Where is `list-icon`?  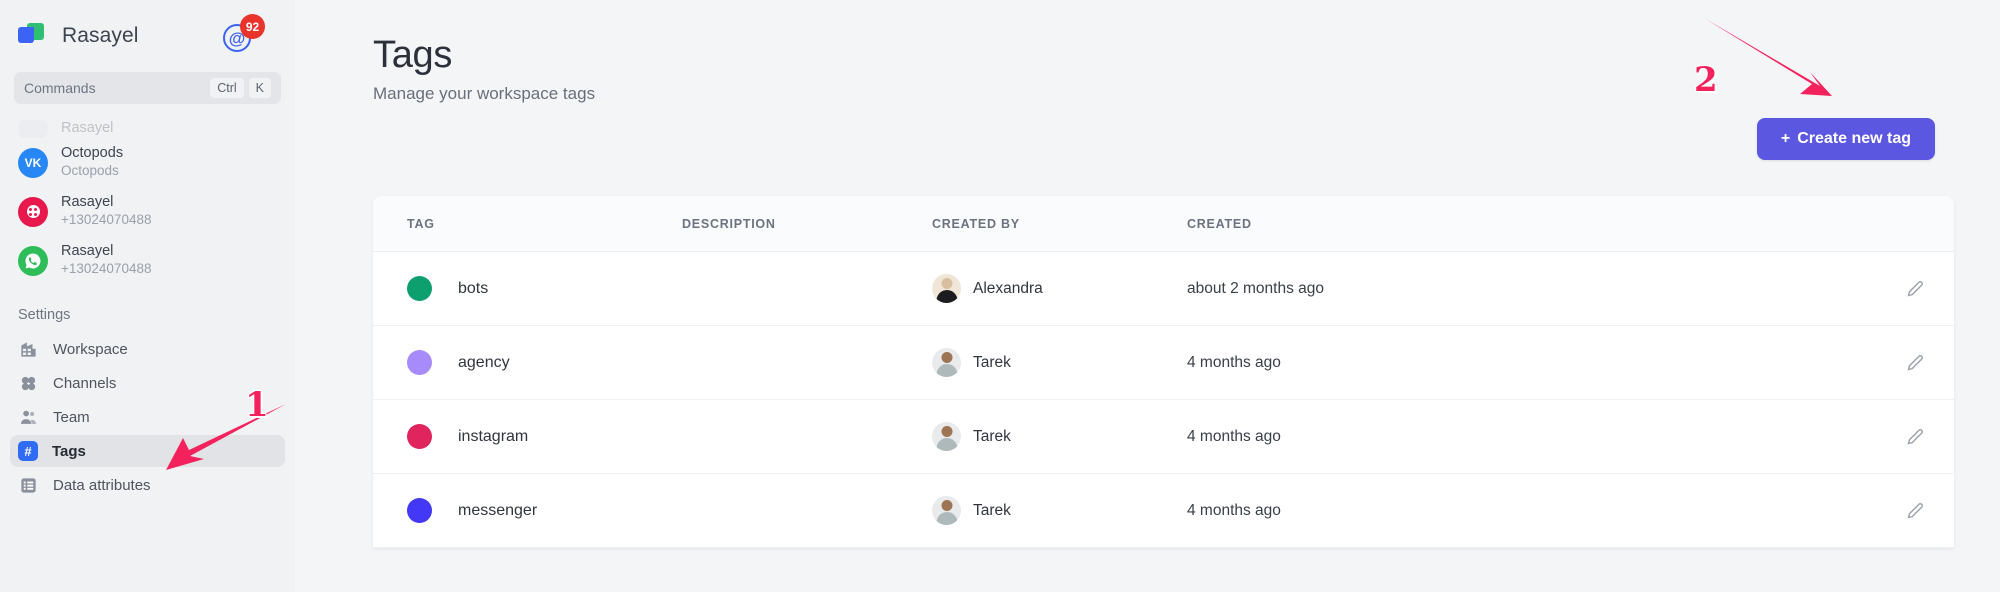 list-icon is located at coordinates (28, 485).